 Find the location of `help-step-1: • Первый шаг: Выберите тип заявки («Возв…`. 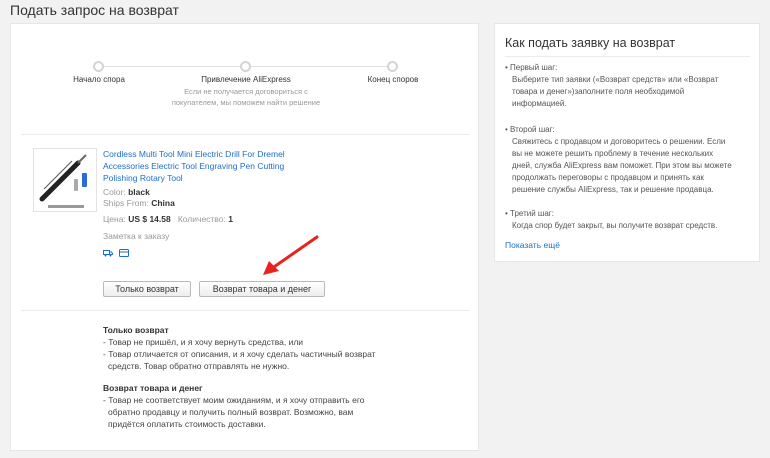

help-step-1: • Первый шаг: Выберите тип заявки («Возв… is located at coordinates (612, 85).